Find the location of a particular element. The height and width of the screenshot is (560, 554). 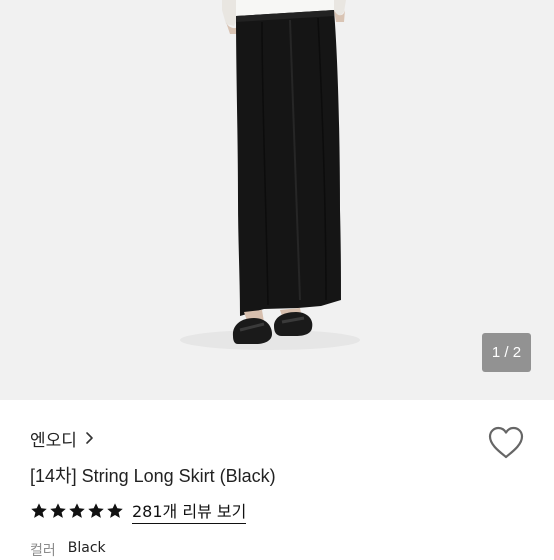

heart-outline-icon is located at coordinates (506, 442).